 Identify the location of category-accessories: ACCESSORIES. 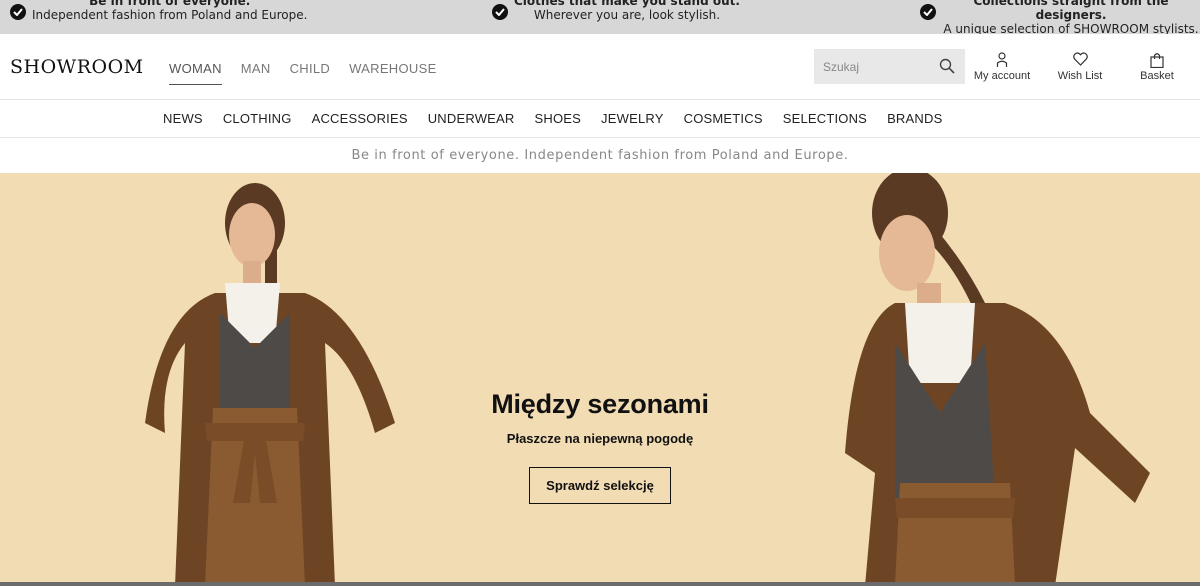
(360, 118).